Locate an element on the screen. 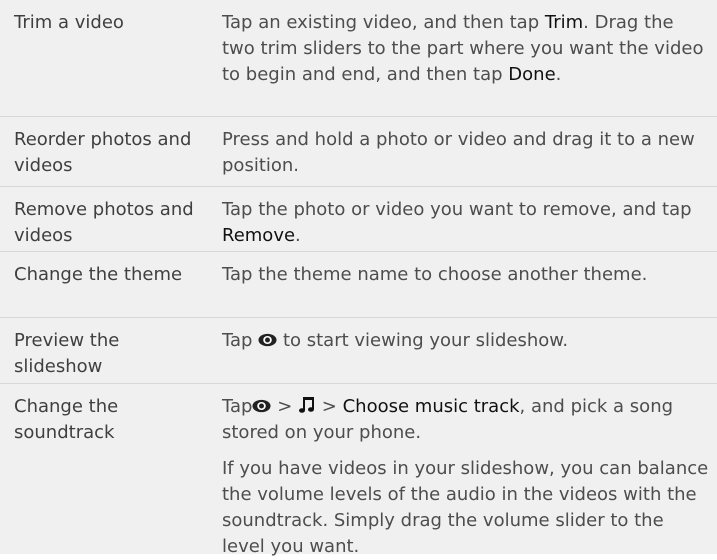  choose-music-track-label: Choose music track is located at coordinates (431, 406).